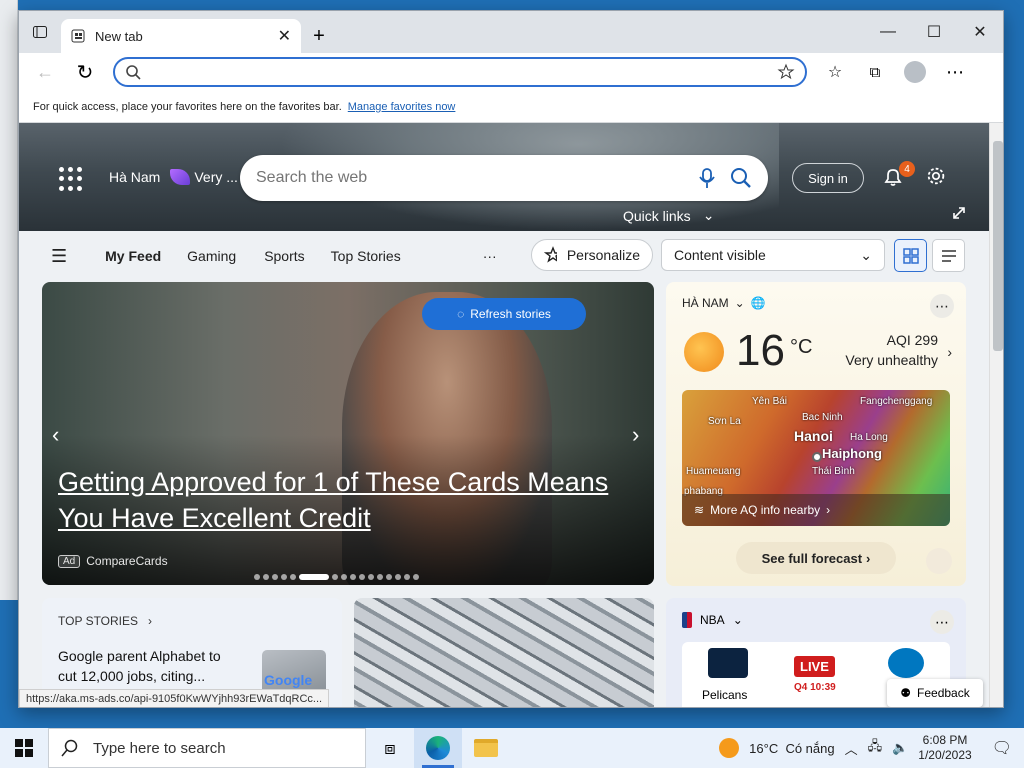  I want to click on top-stories-header: TOP STORIES ›, so click(192, 621).